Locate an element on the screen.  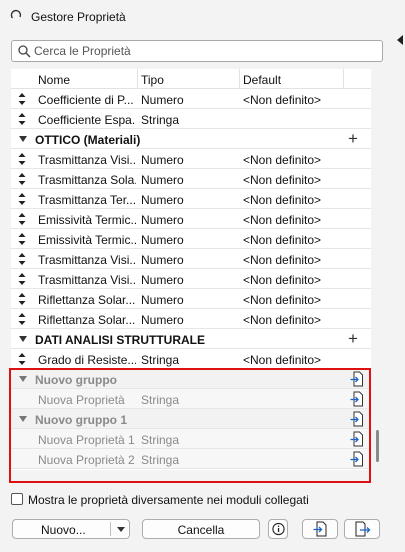
table-row: Grado di Resiste... Stringa <Non definito> is located at coordinates (191, 359).